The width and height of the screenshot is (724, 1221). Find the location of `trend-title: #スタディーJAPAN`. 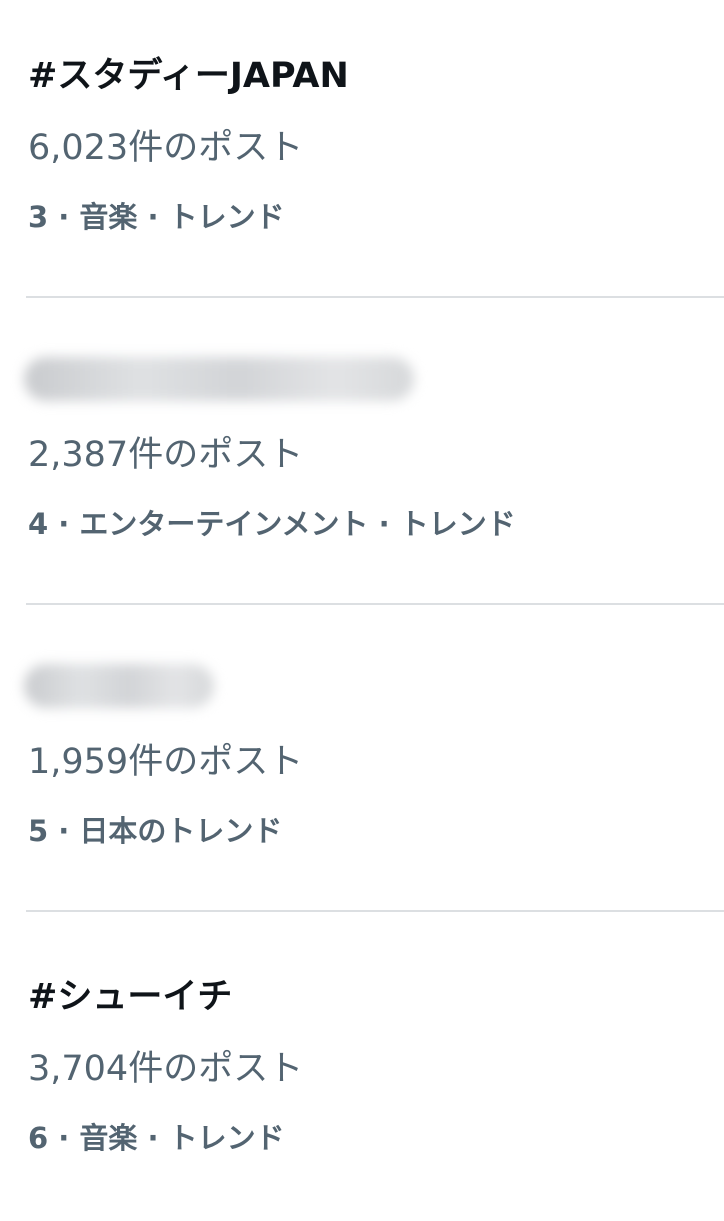

trend-title: #スタディーJAPAN is located at coordinates (188, 76).